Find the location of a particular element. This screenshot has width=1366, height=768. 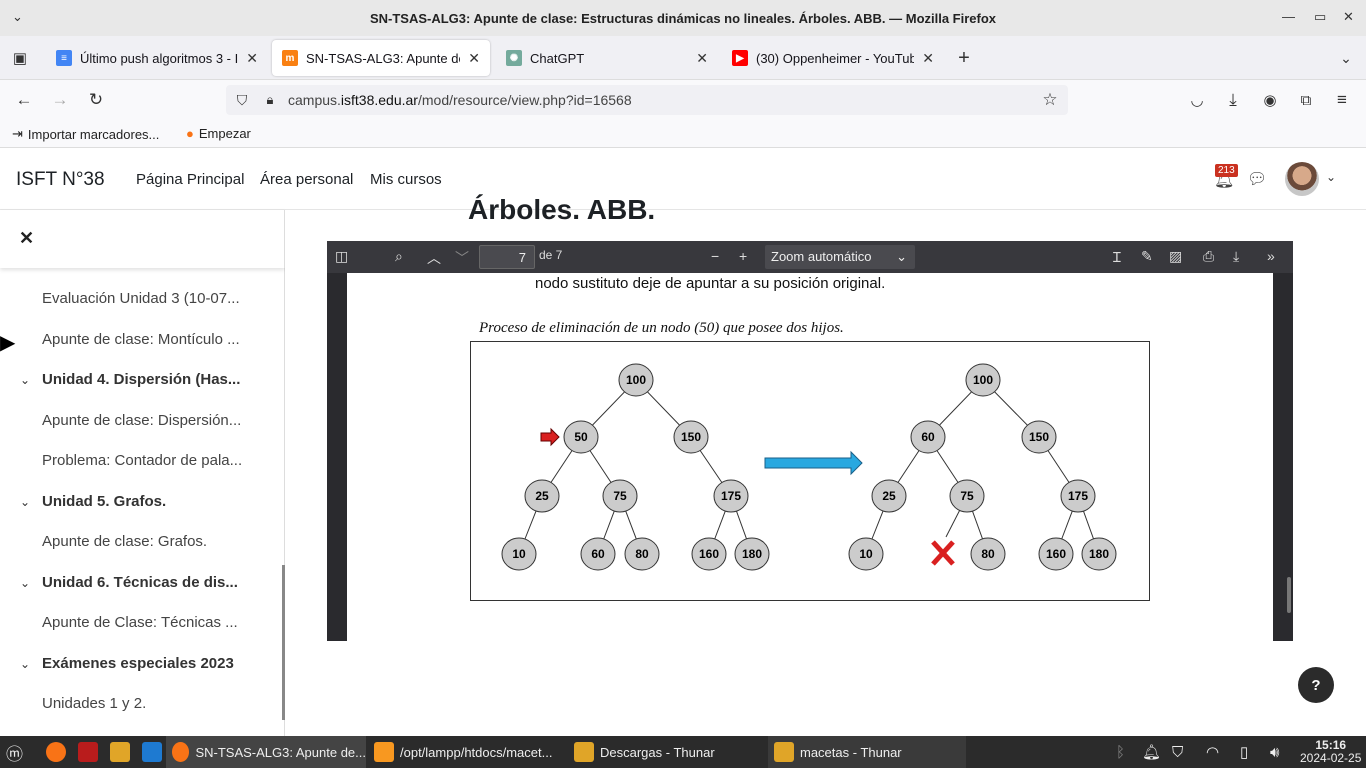

vscode-launcher-icon is located at coordinates (155, 752).